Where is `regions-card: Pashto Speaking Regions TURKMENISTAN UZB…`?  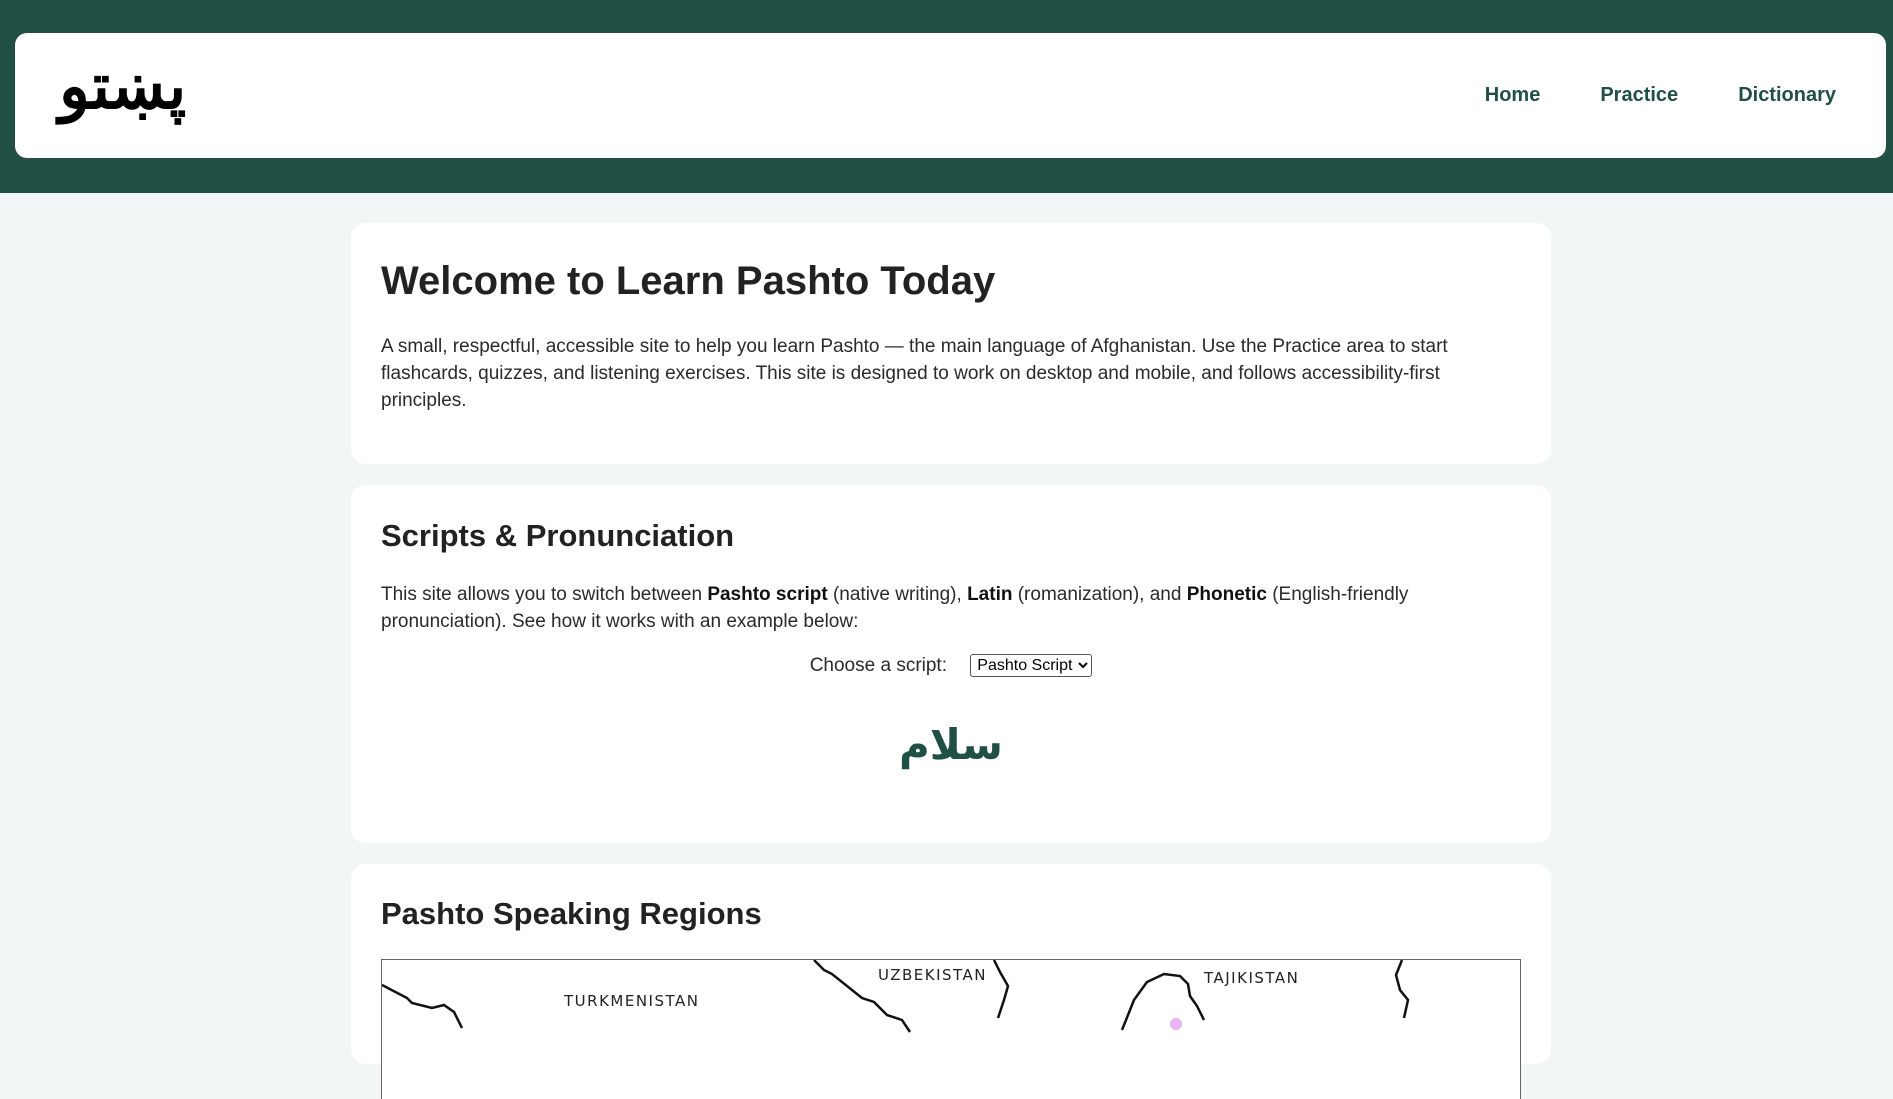 regions-card: Pashto Speaking Regions TURKMENISTAN UZB… is located at coordinates (951, 981).